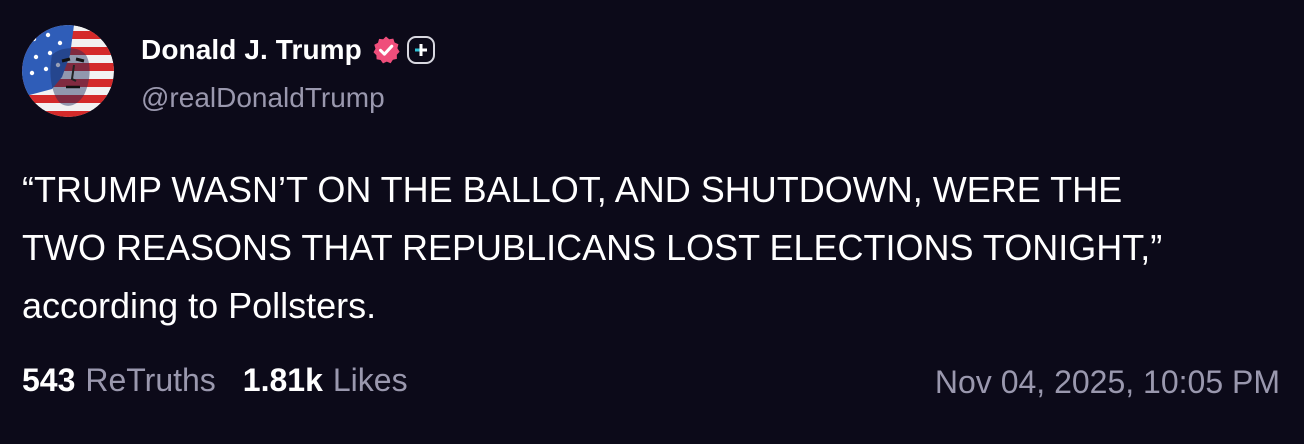 This screenshot has width=1304, height=444. What do you see at coordinates (282, 380) in the screenshot?
I see `likes-count: 1.81k` at bounding box center [282, 380].